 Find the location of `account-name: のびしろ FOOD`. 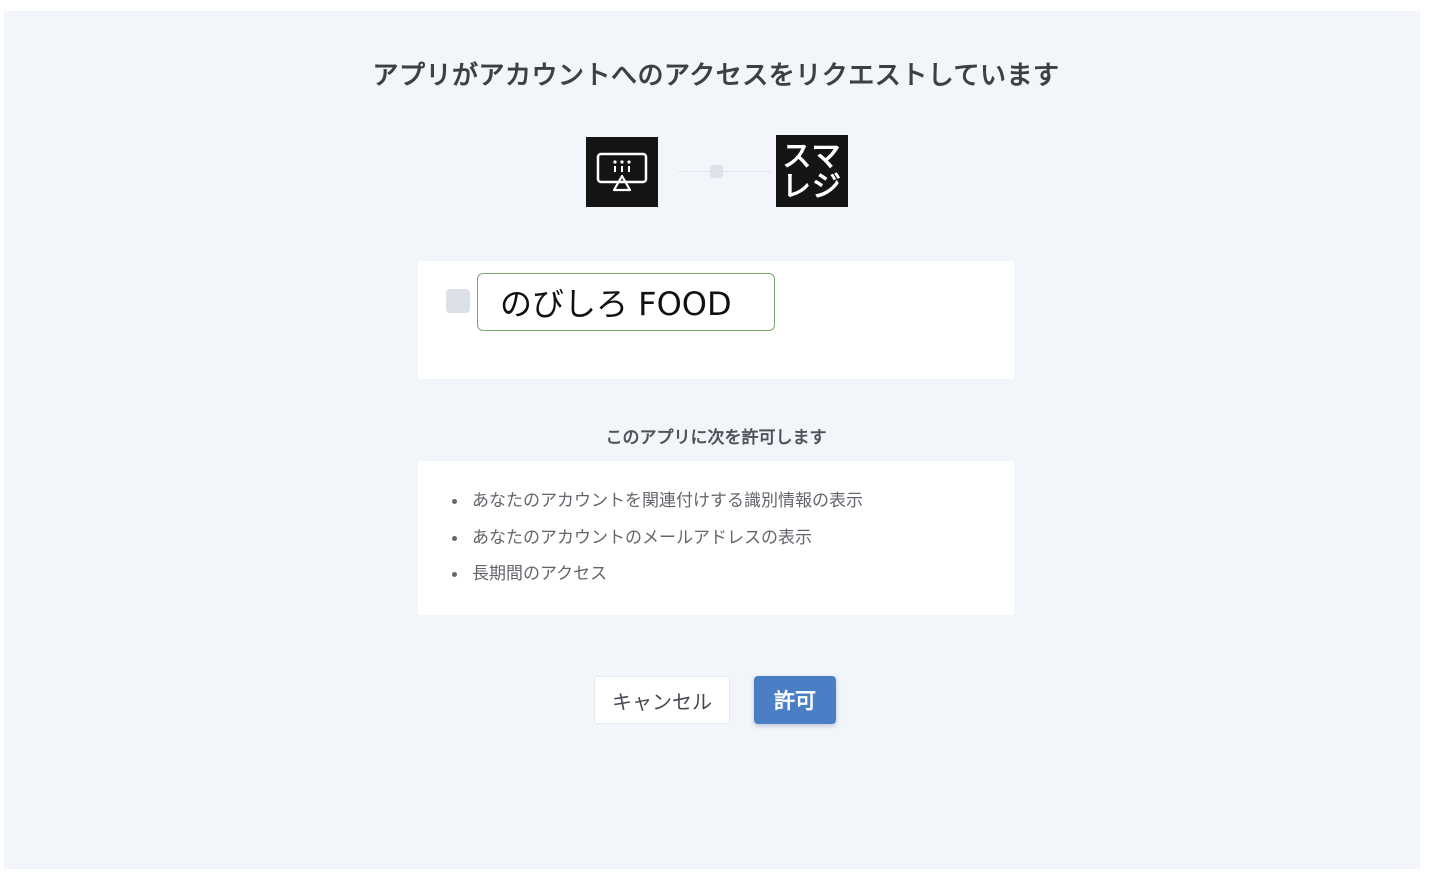

account-name: のびしろ FOOD is located at coordinates (626, 302).